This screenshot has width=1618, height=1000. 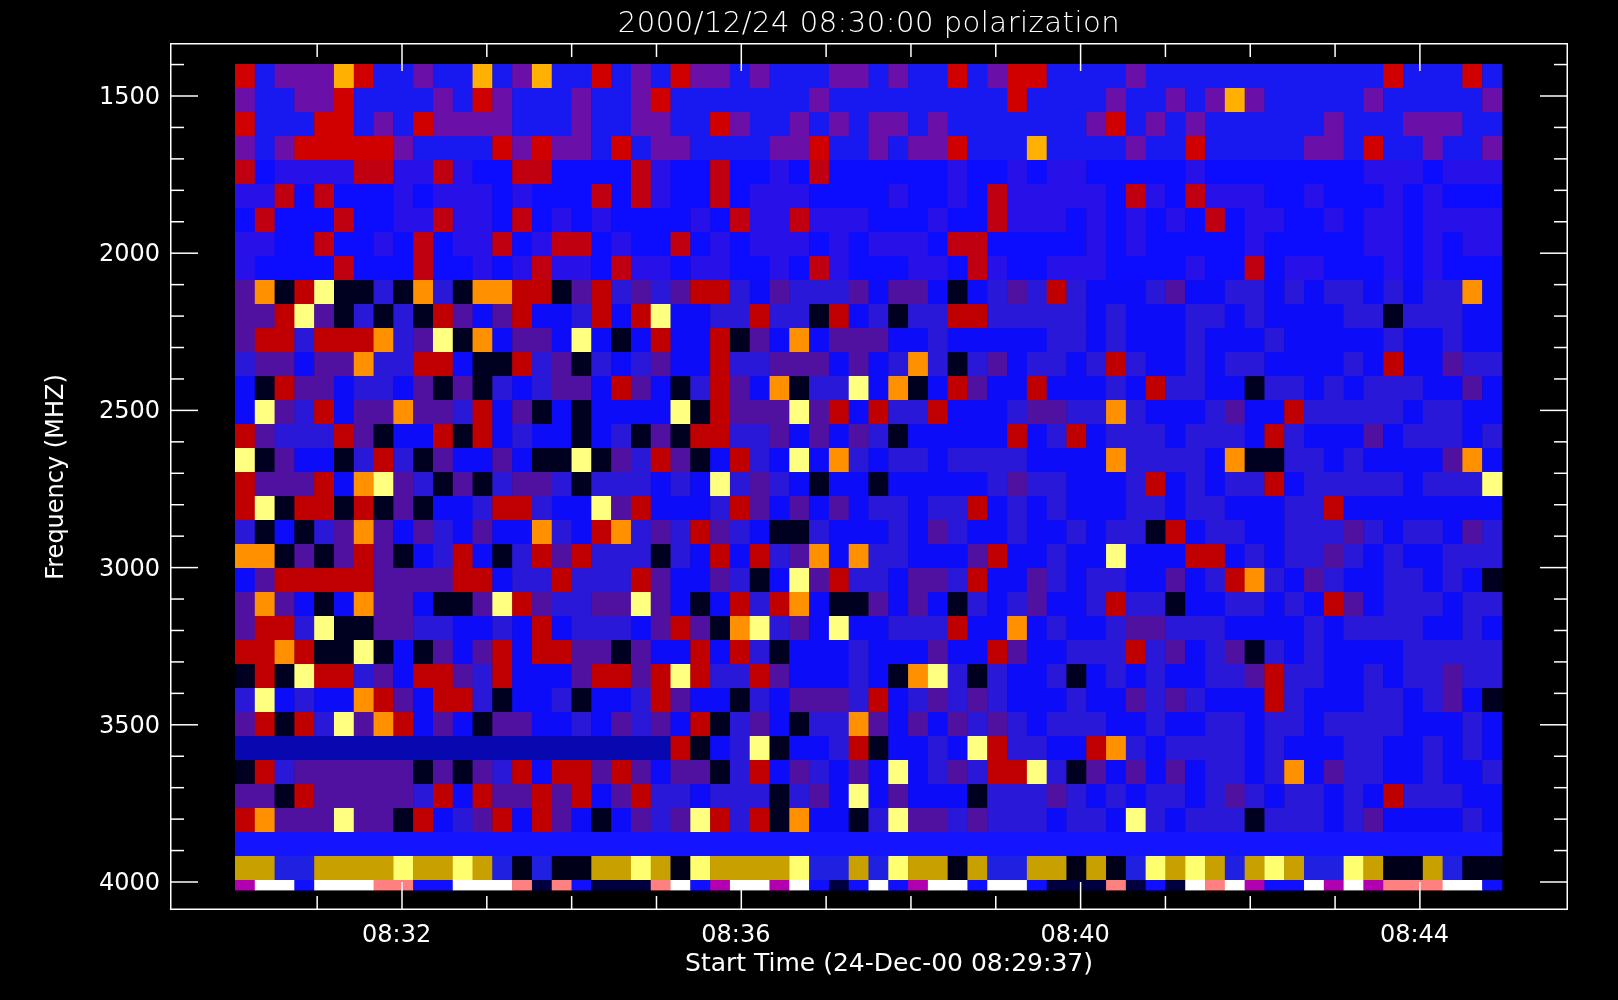 I want to click on x-axis-label: Start Time (24-Dec-00 08:29:37), so click(x=889, y=962).